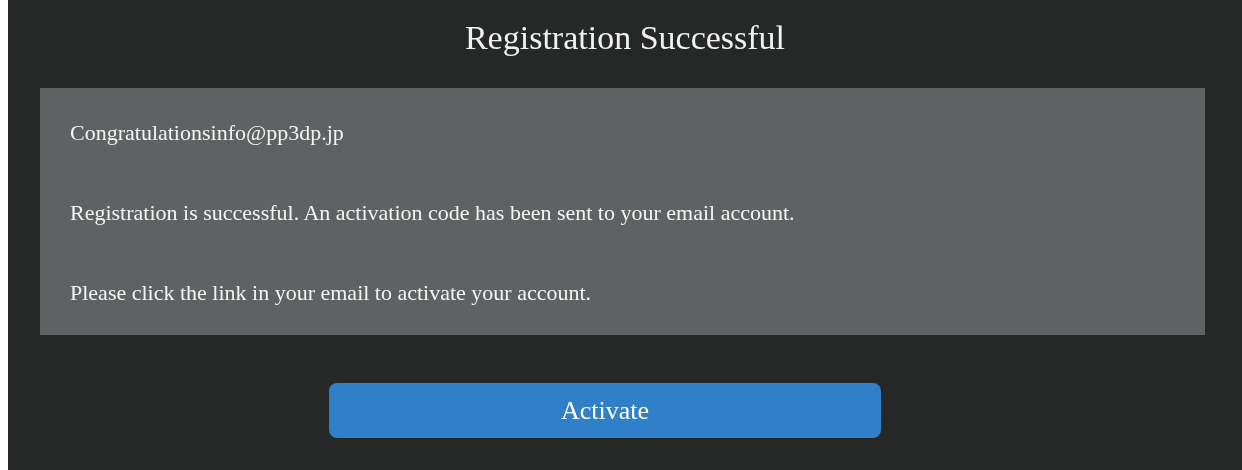 This screenshot has height=470, width=1242. Describe the element at coordinates (625, 38) in the screenshot. I see `dialog-title: Registration Successful` at that location.